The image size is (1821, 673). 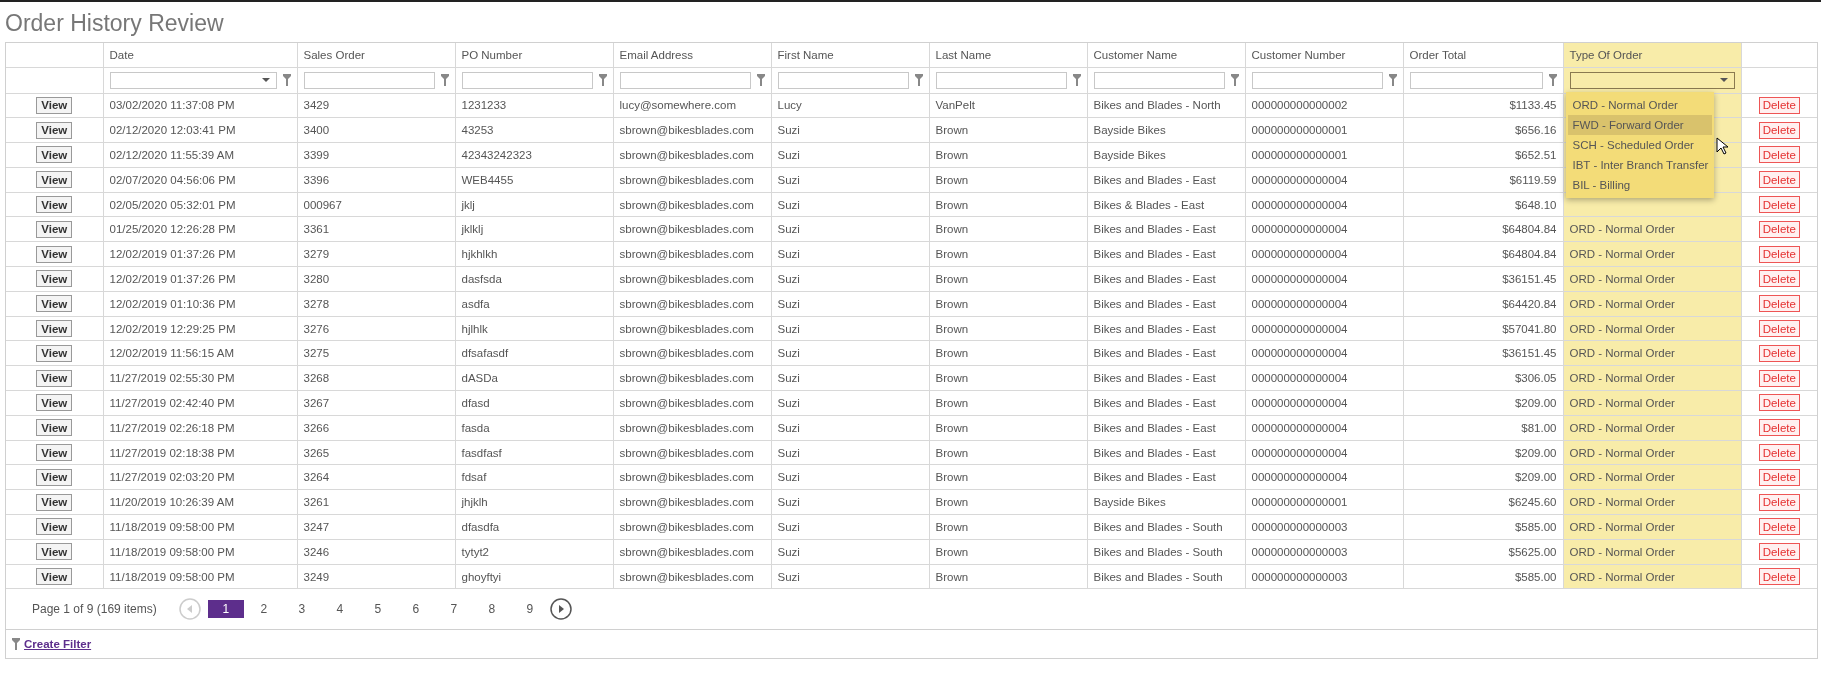 What do you see at coordinates (172, 229) in the screenshot?
I see `table-cell: 01/25/2020 12:26:28 PM` at bounding box center [172, 229].